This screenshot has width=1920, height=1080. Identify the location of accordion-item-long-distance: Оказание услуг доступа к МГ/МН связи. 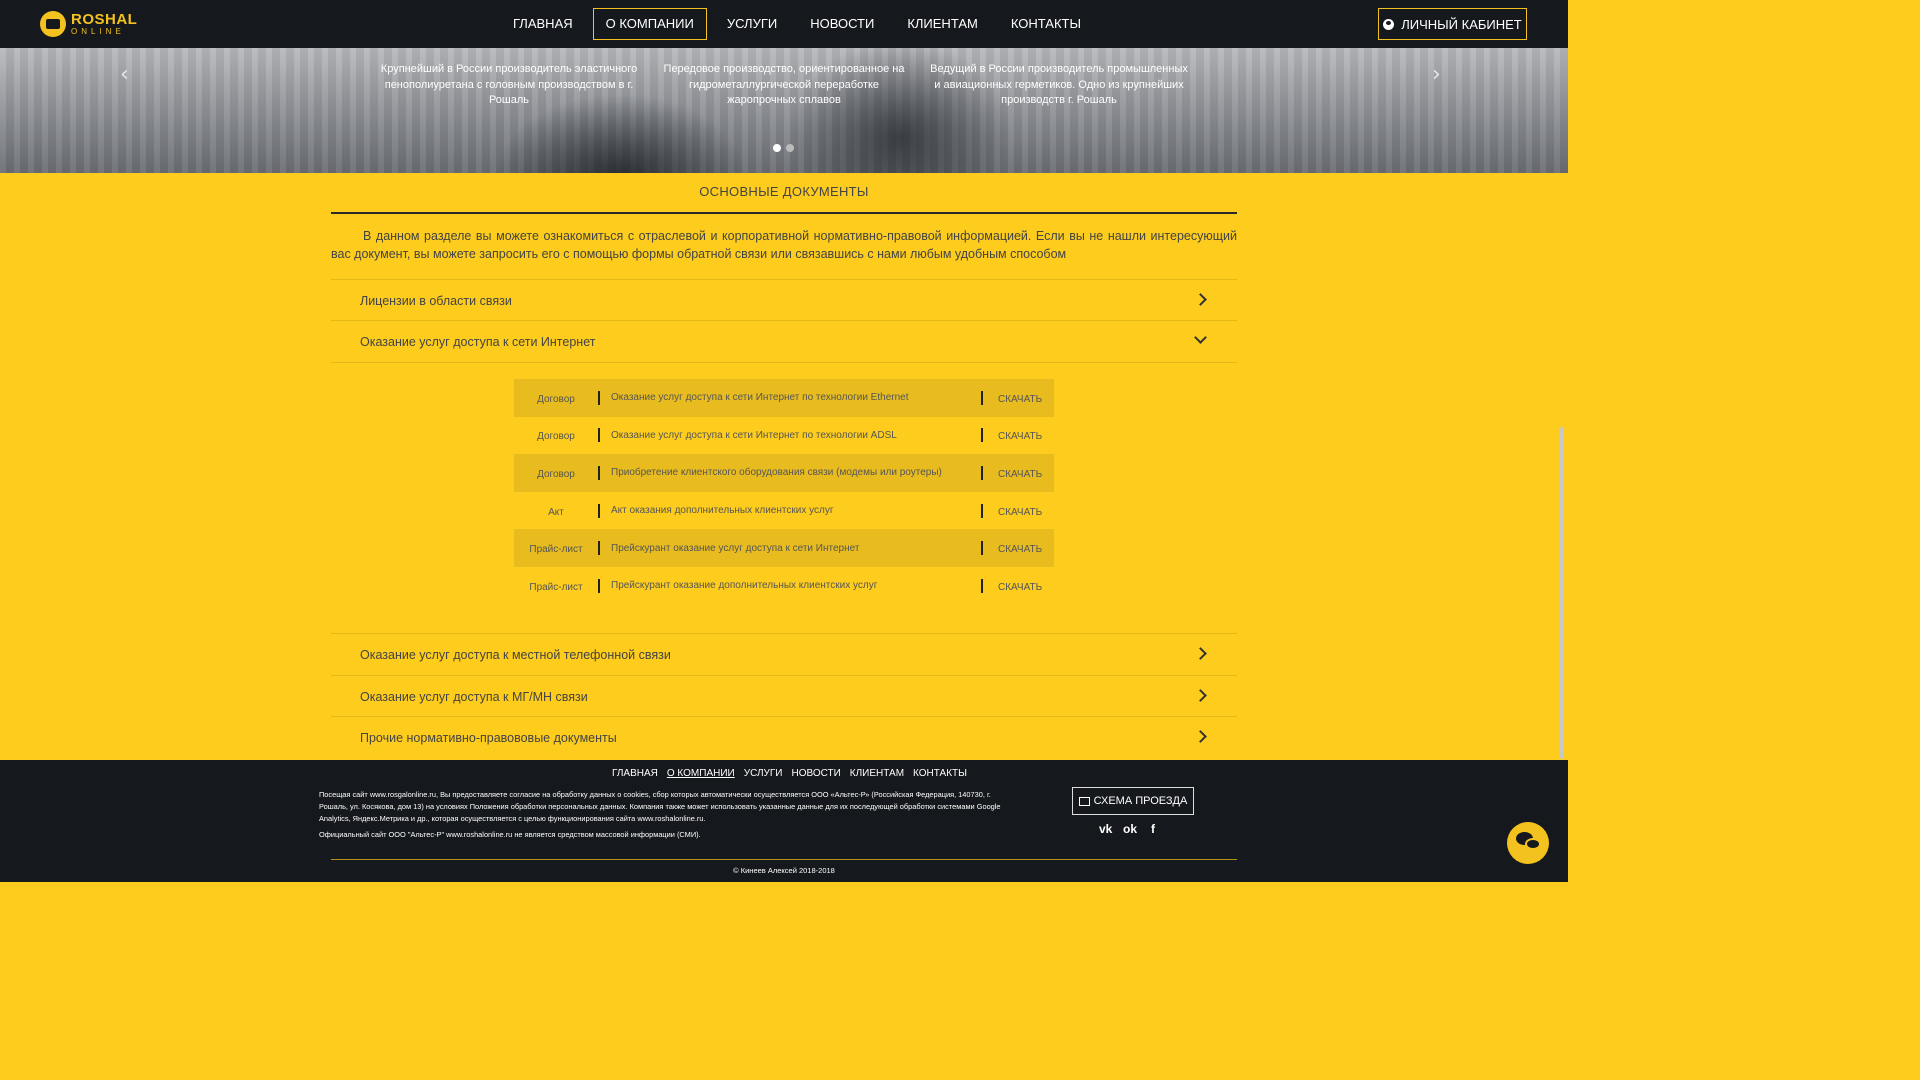
(784, 696).